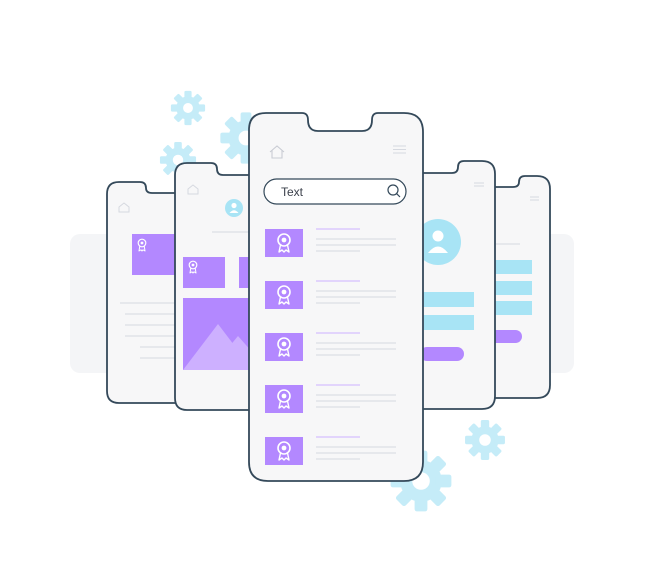 The width and height of the screenshot is (658, 577). What do you see at coordinates (292, 192) in the screenshot?
I see `search-input-text: Text` at bounding box center [292, 192].